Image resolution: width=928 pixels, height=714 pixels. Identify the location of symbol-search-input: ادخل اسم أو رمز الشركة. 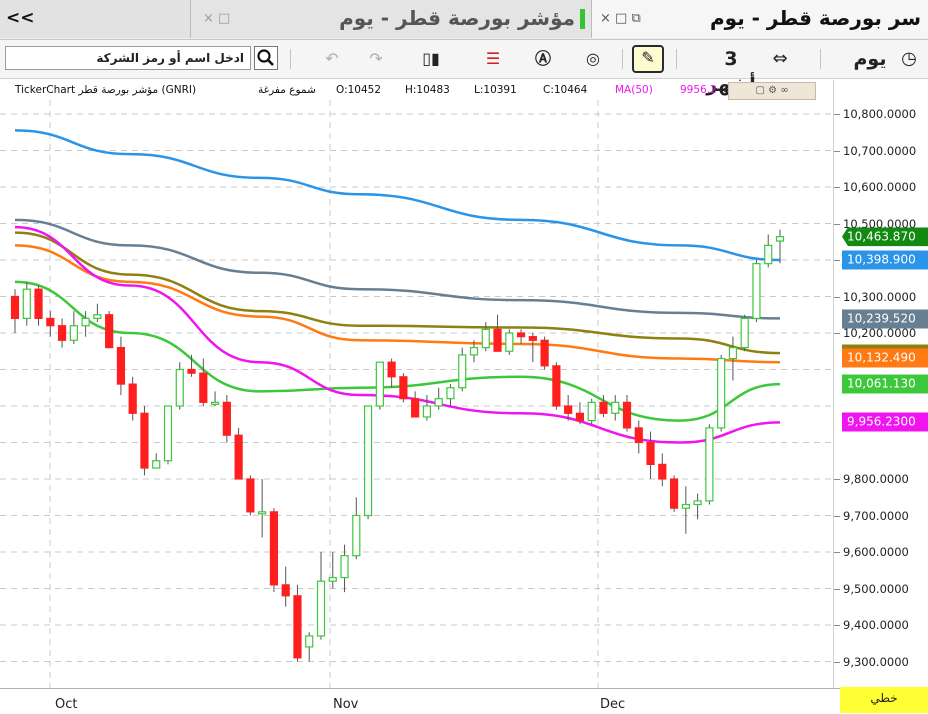
(128, 58).